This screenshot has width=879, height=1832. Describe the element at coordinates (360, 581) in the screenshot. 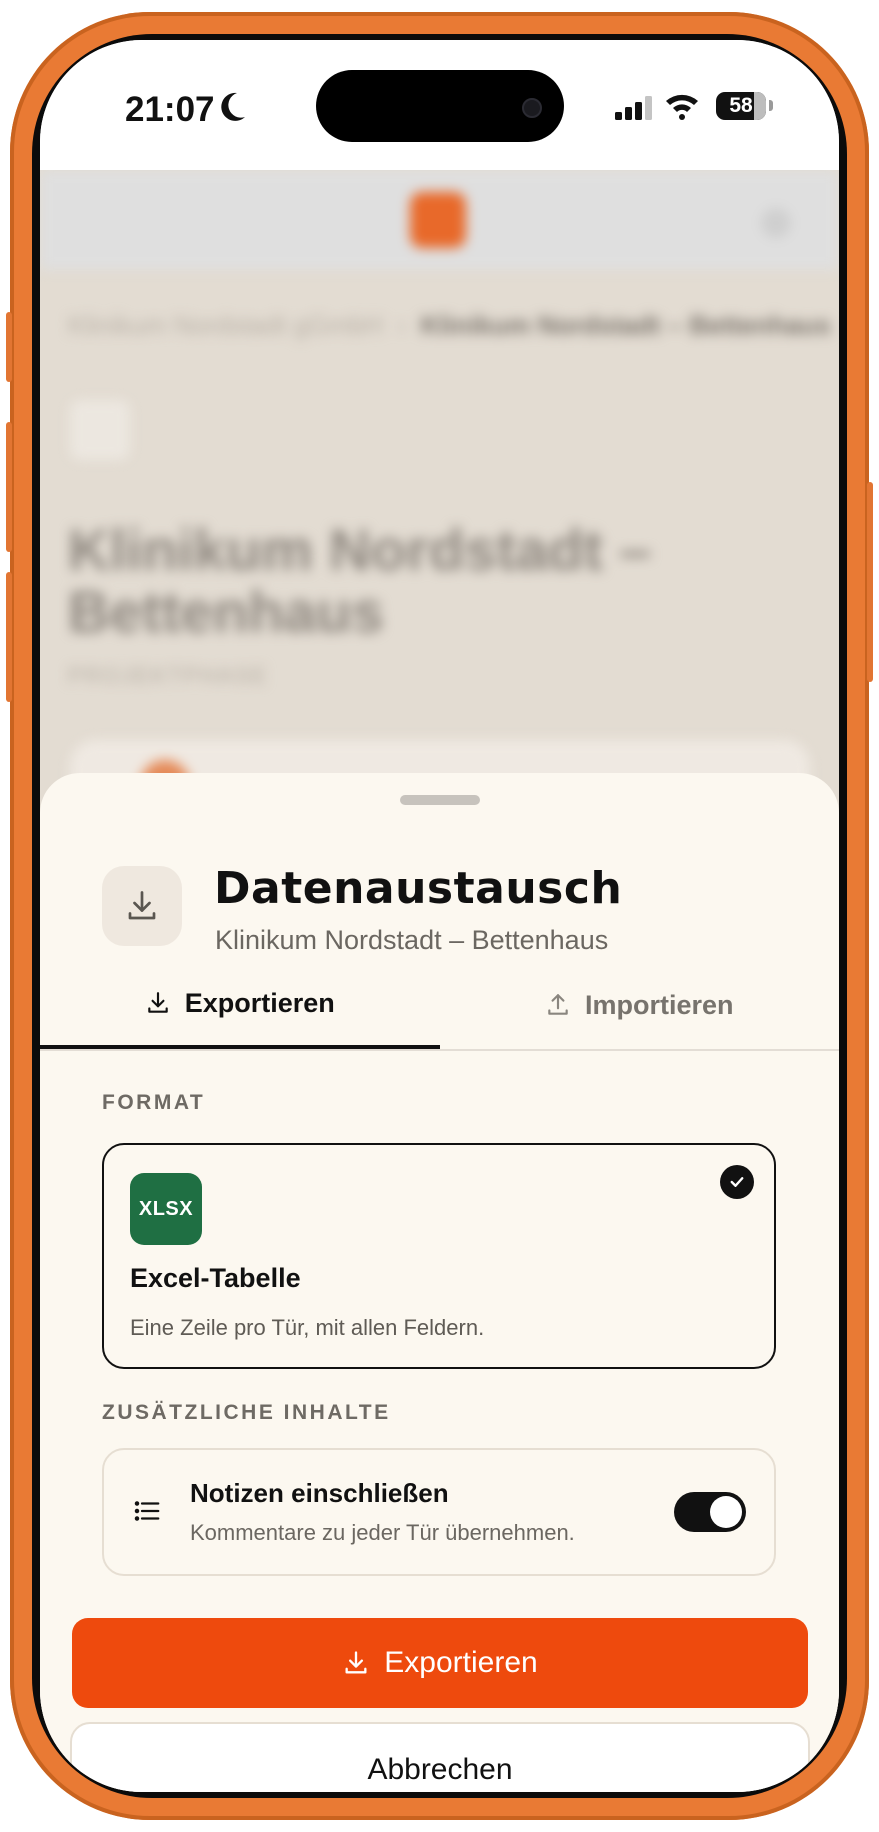

I see `project-title: Klinikum Nordstadt – Bettenhaus` at that location.